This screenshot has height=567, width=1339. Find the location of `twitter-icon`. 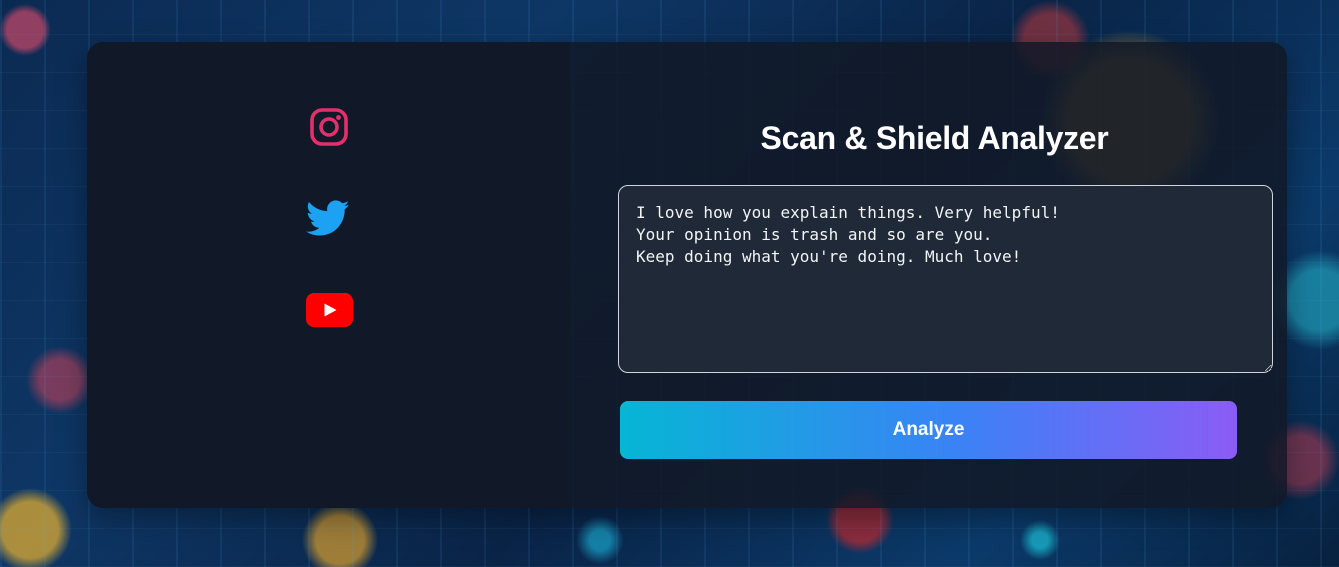

twitter-icon is located at coordinates (328, 218).